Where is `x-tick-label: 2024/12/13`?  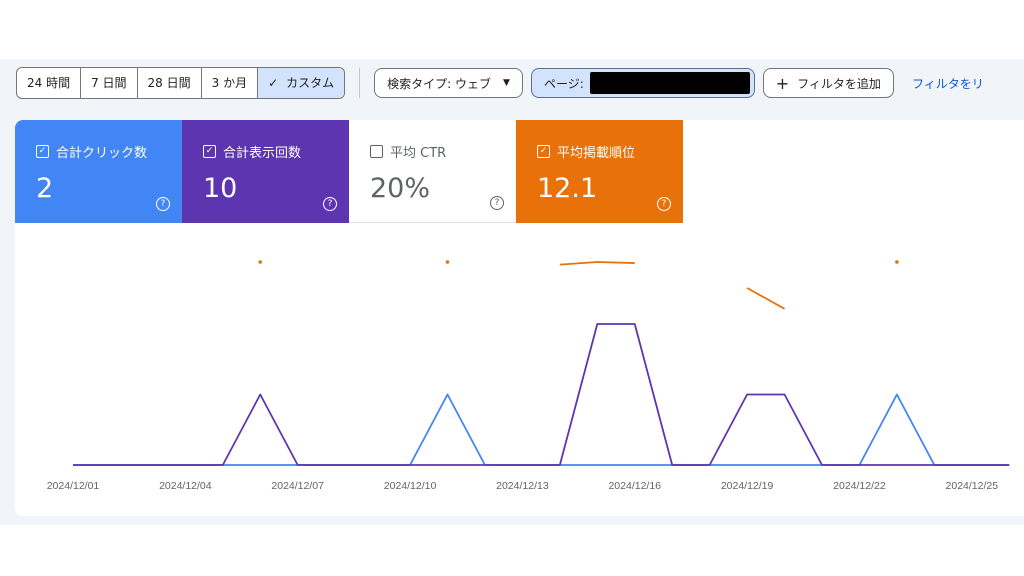 x-tick-label: 2024/12/13 is located at coordinates (522, 486).